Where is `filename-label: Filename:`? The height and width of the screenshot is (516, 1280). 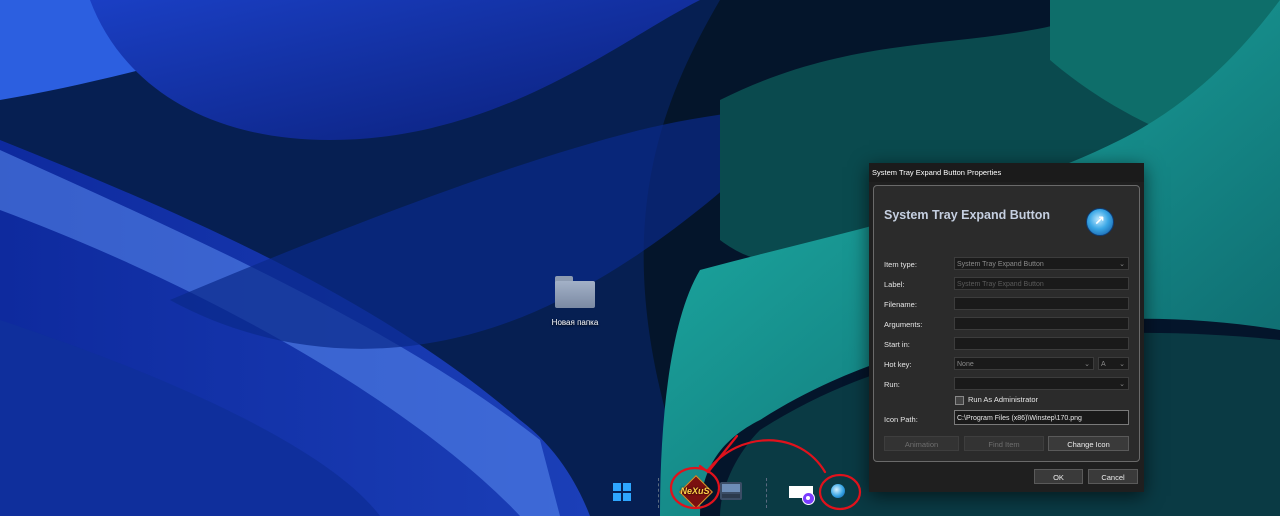 filename-label: Filename: is located at coordinates (900, 304).